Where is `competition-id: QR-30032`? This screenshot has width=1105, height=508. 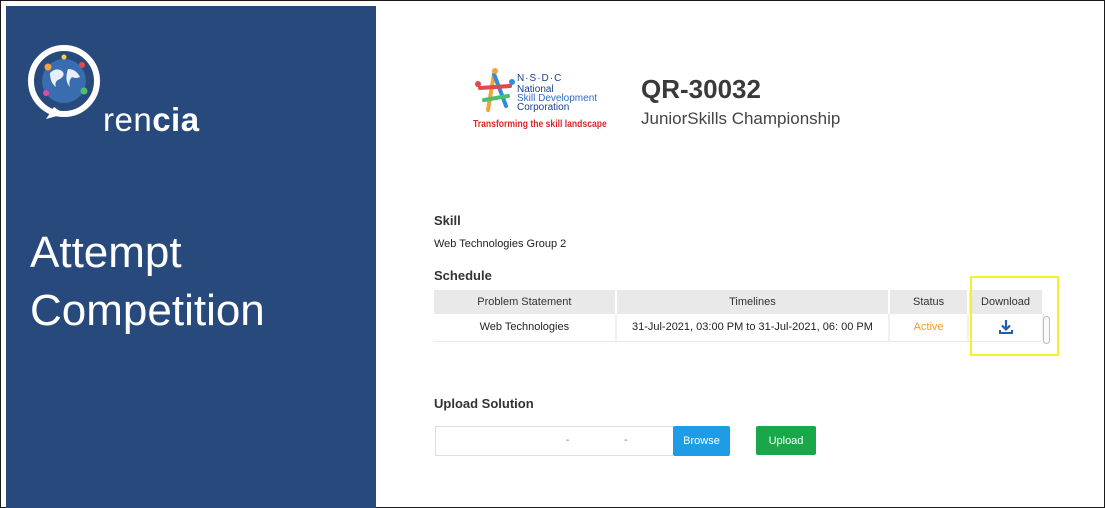 competition-id: QR-30032 is located at coordinates (701, 89).